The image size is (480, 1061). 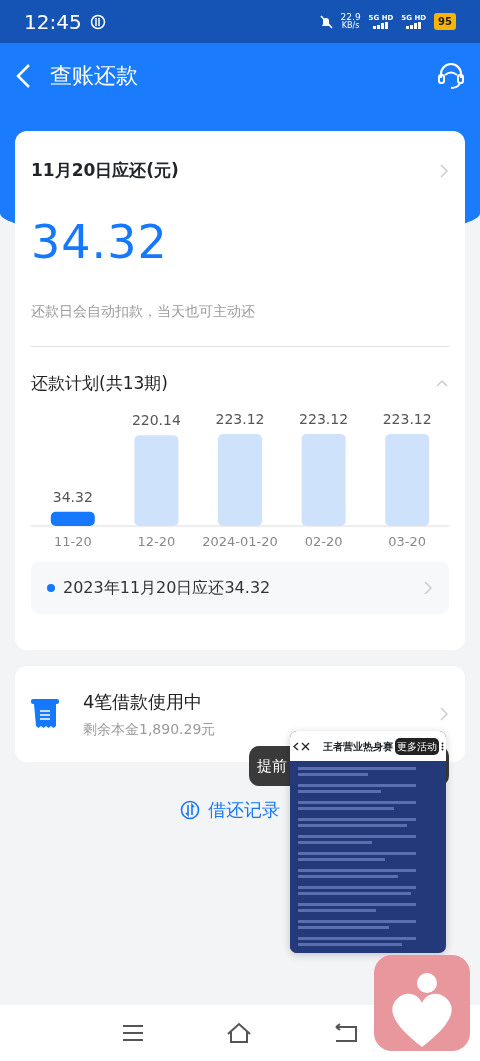 What do you see at coordinates (240, 541) in the screenshot?
I see `axis-label: 2024-01-20` at bounding box center [240, 541].